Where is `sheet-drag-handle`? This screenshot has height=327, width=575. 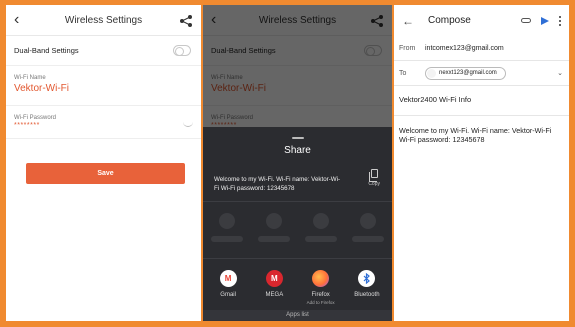
sheet-drag-handle is located at coordinates (297, 138).